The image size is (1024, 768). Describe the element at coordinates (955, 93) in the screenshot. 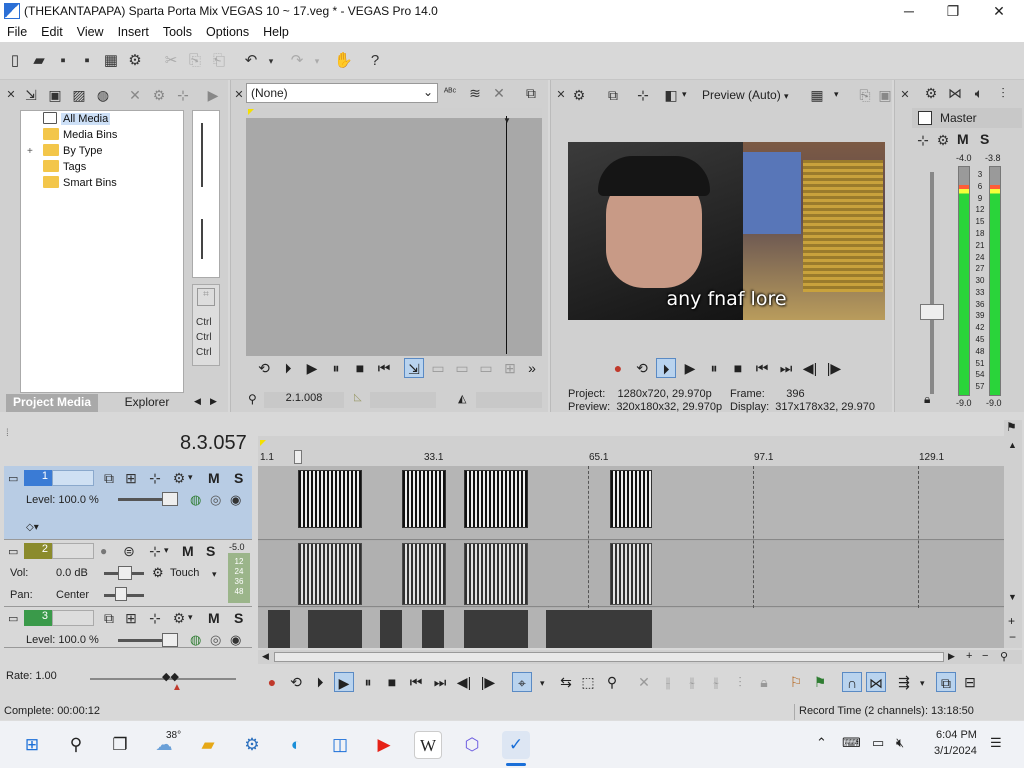

I see `downmix-icon: ⋈` at that location.